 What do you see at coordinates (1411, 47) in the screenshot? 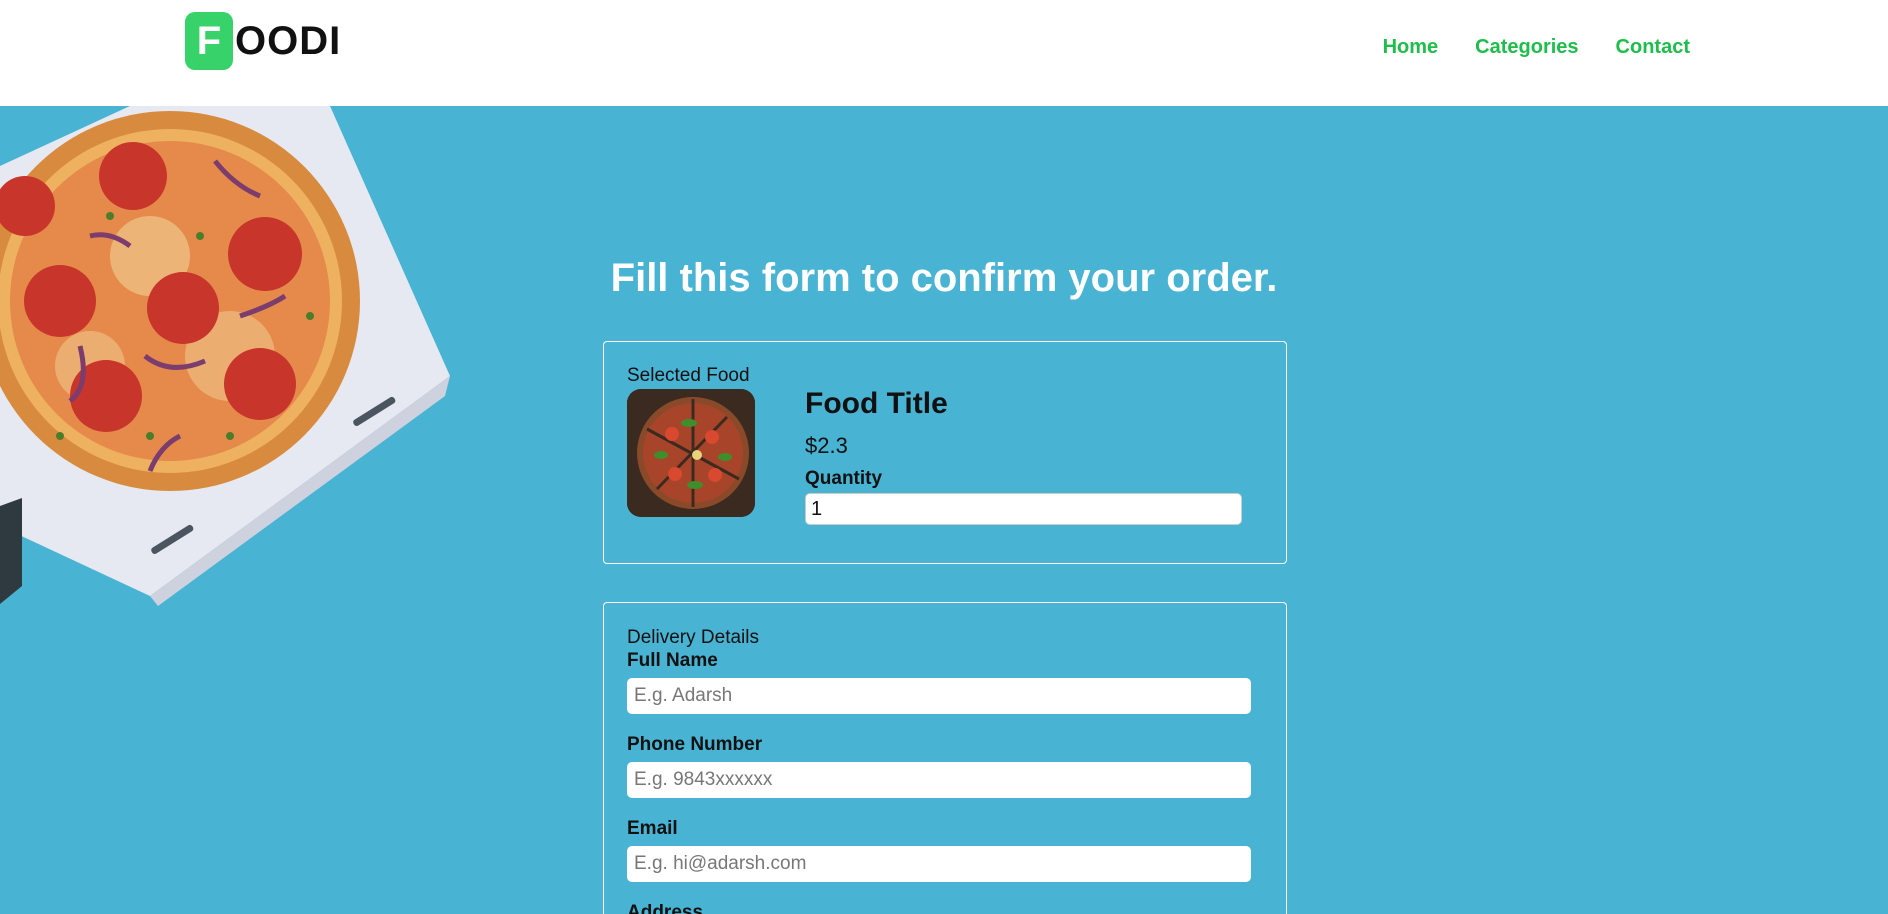
I see `nav-home-link: Home` at bounding box center [1411, 47].